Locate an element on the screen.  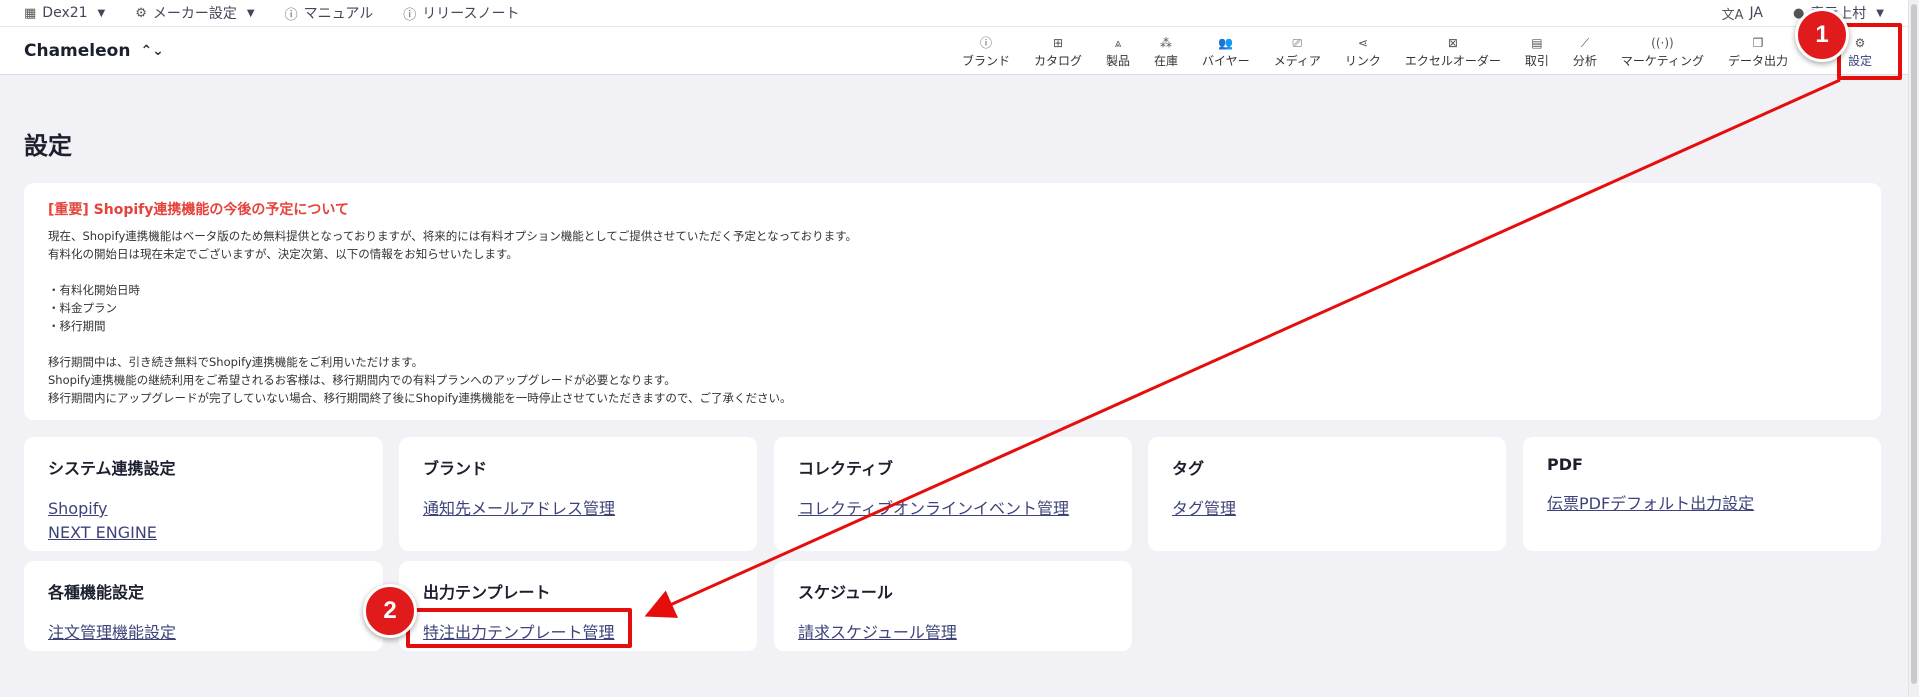
page-scrollbar is located at coordinates (1913, 348).